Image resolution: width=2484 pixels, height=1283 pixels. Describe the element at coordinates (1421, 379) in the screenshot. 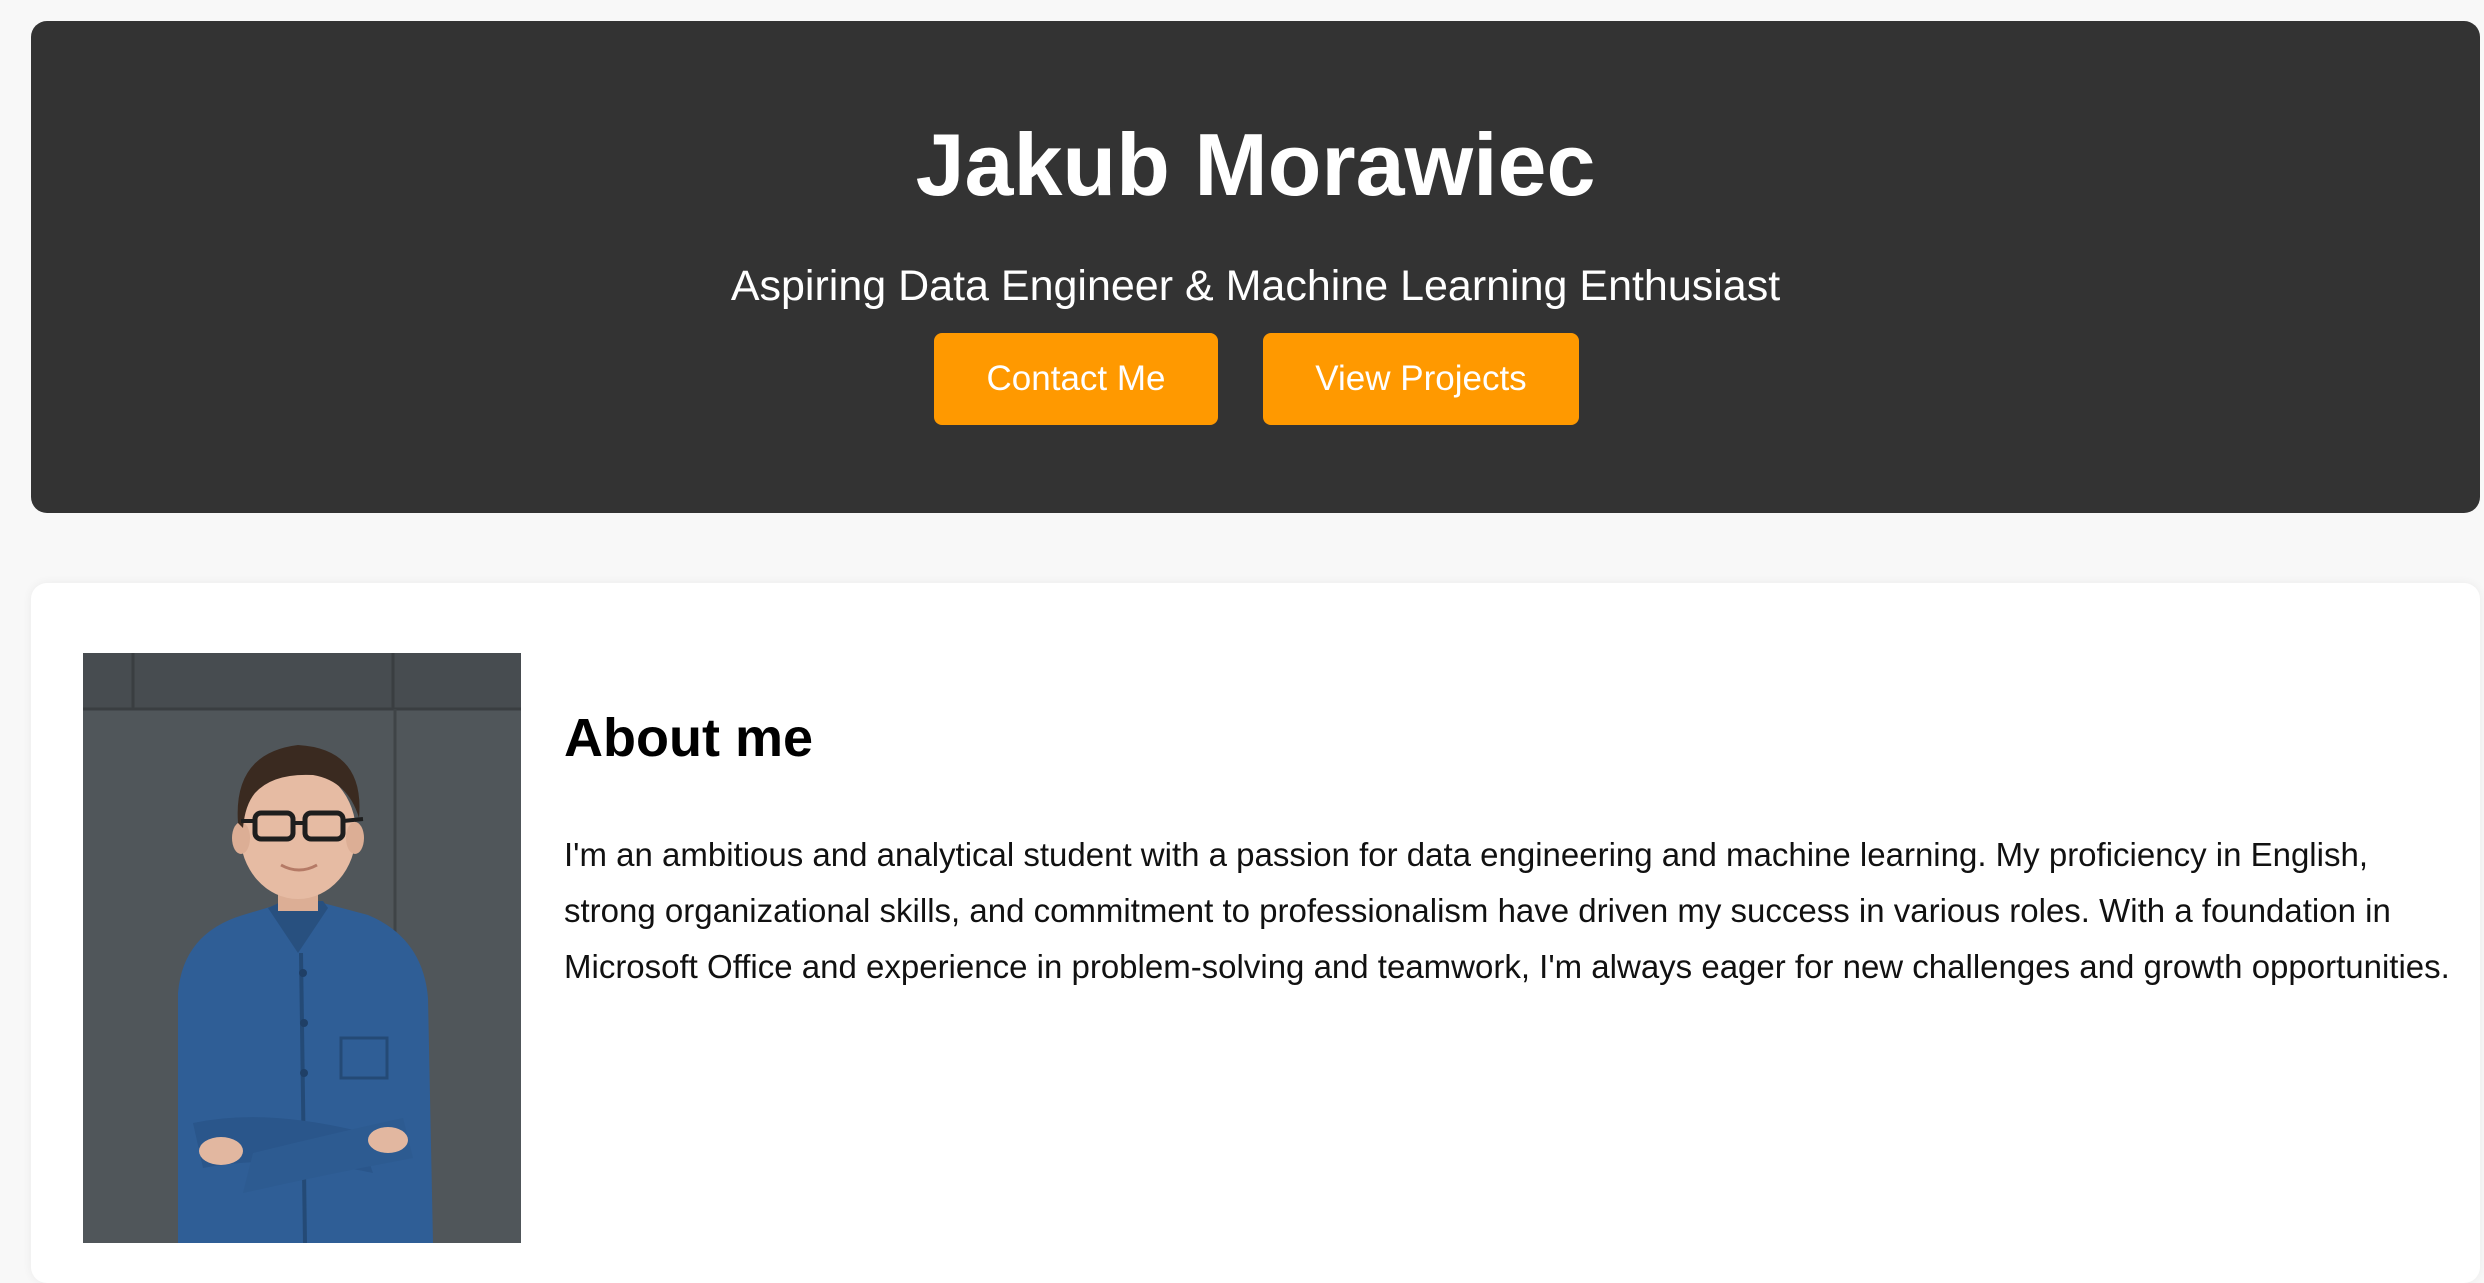

I see `view-projects-button: View Projects` at that location.